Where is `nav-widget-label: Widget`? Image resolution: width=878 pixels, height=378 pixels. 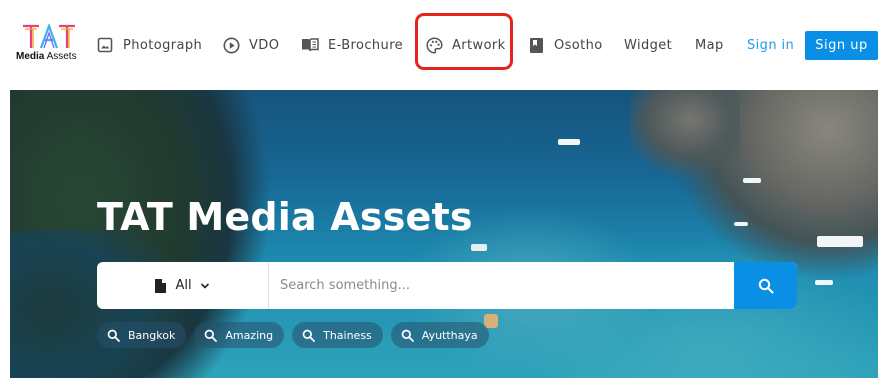 nav-widget-label: Widget is located at coordinates (648, 45).